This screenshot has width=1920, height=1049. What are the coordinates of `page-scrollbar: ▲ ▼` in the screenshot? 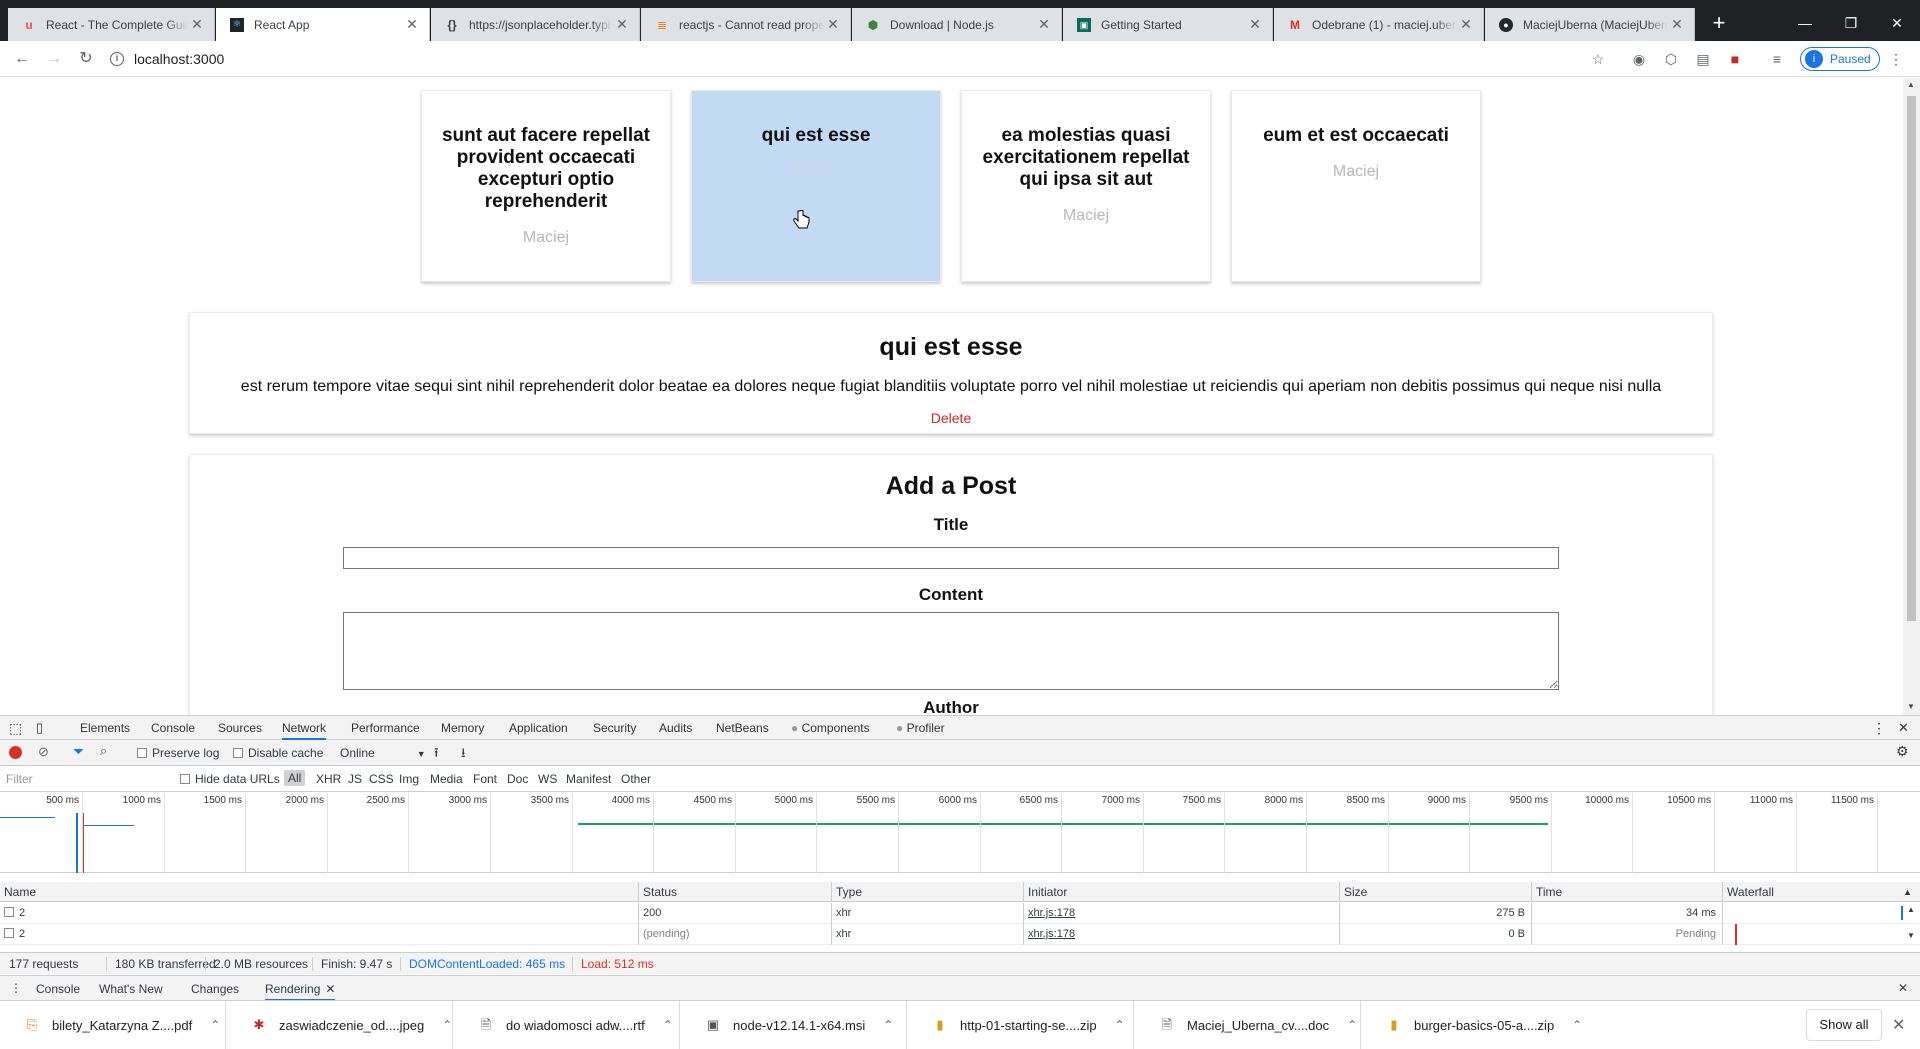 It's located at (1911, 396).